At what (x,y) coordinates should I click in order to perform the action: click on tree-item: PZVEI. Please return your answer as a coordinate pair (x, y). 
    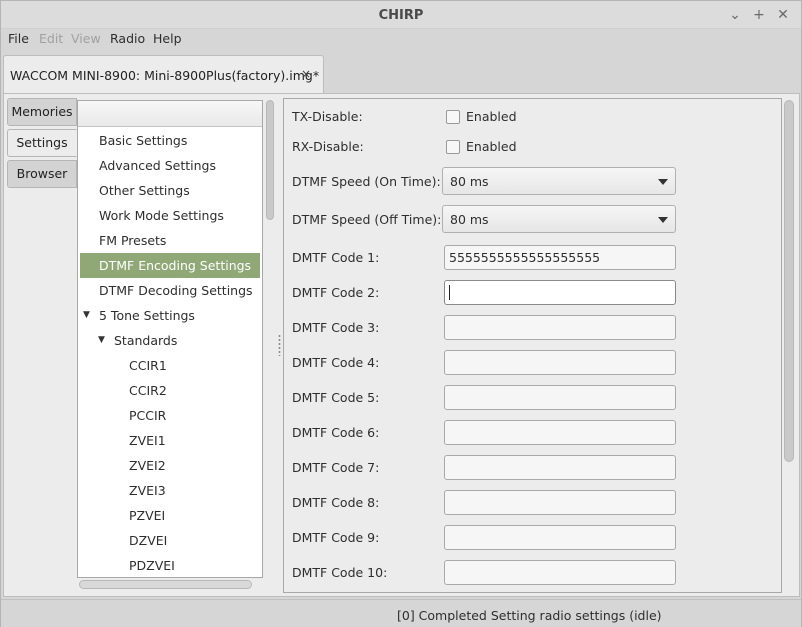
    Looking at the image, I should click on (170, 515).